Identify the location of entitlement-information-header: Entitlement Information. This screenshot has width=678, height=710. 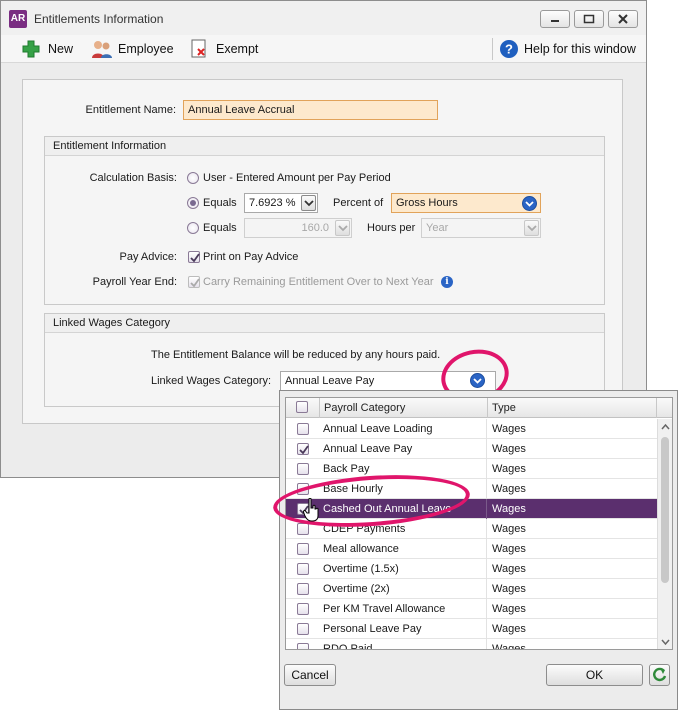
(324, 146).